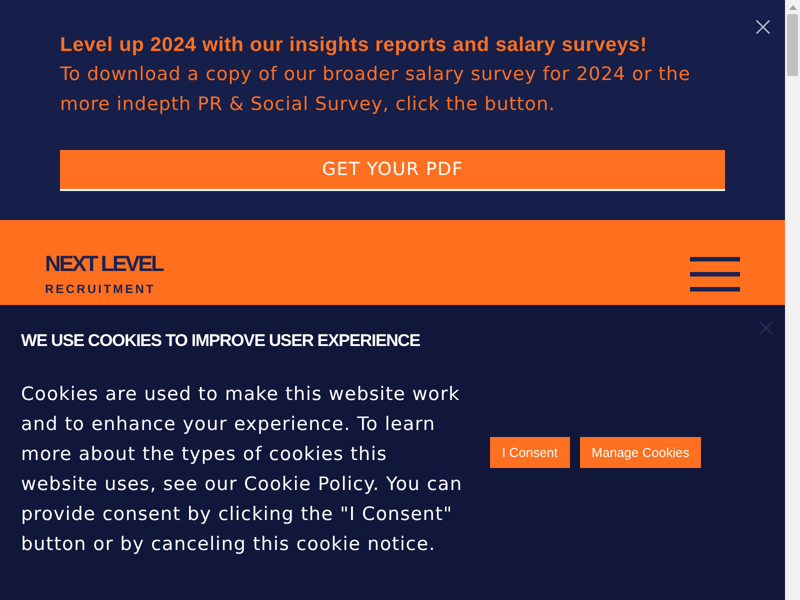  I want to click on scrollbar, so click(792, 300).